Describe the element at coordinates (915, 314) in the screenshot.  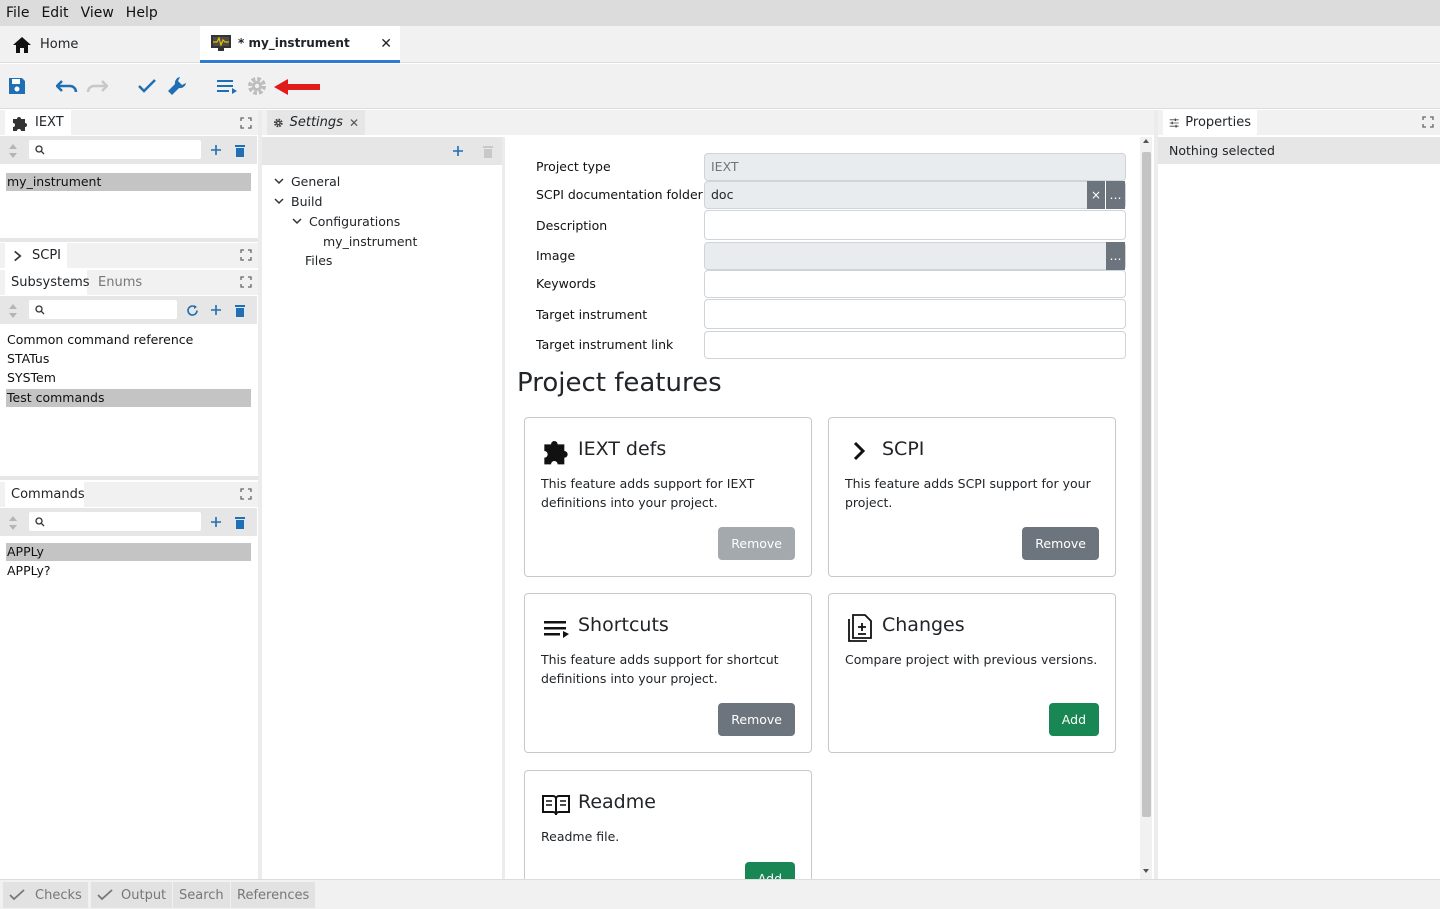
I see `target-instrument-field` at that location.